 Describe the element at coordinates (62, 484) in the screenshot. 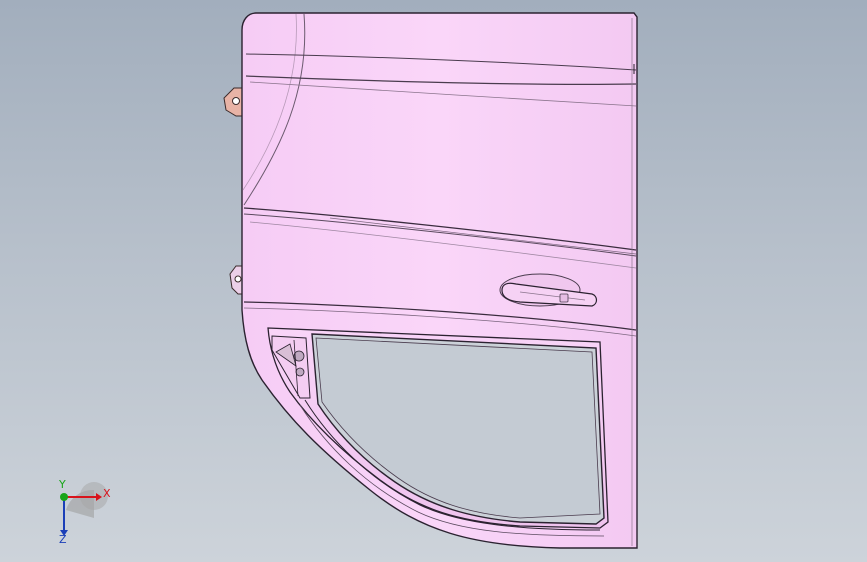

I see `y-axis-label: Y` at that location.